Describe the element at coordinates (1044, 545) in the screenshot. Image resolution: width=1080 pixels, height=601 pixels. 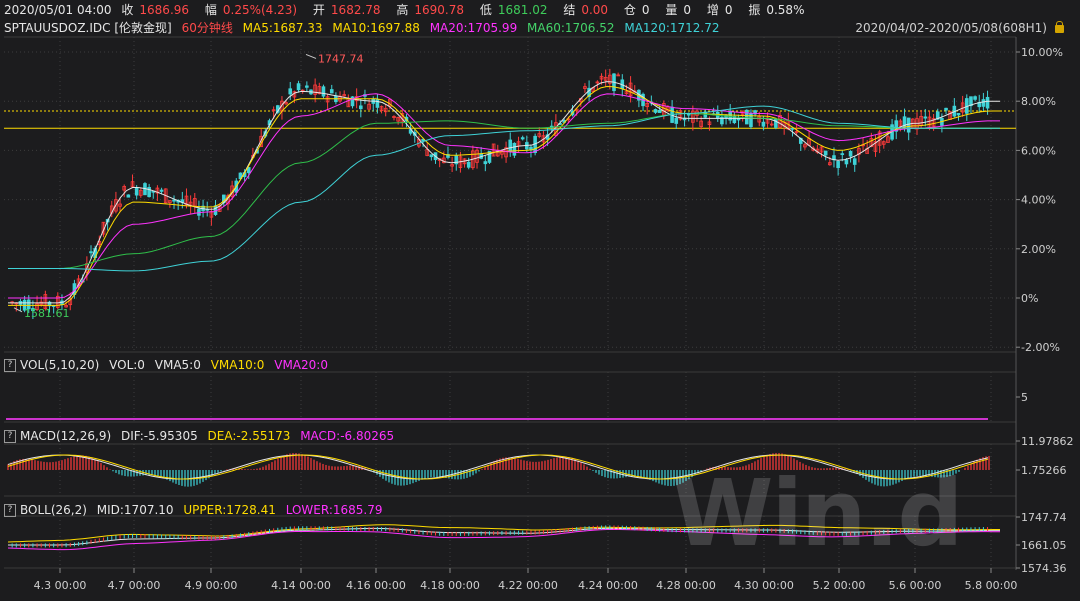
I see `boll-y-tick: 1661.05` at that location.